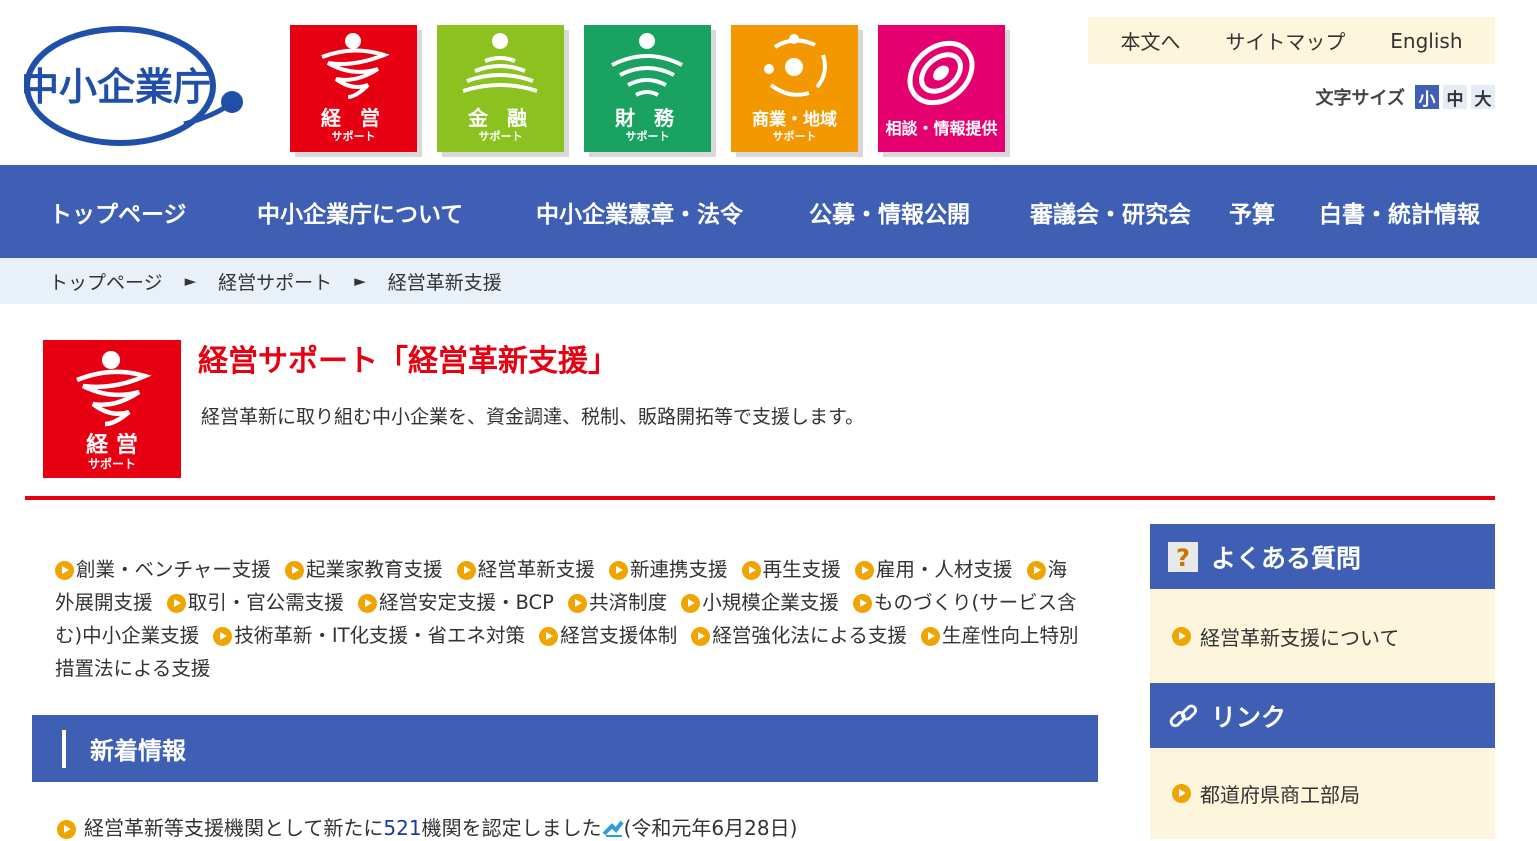 The height and width of the screenshot is (841, 1537). I want to click on tile-management: 経 営 サポート, so click(353, 88).